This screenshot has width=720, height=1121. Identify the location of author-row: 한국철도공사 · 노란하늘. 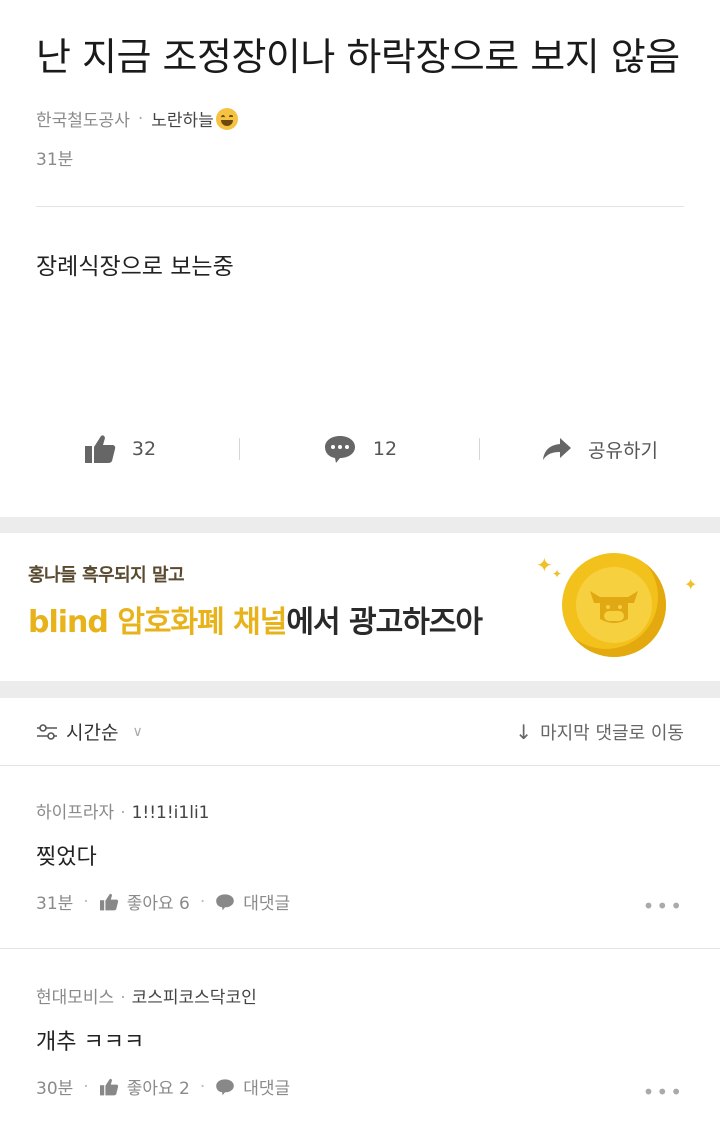
(360, 118).